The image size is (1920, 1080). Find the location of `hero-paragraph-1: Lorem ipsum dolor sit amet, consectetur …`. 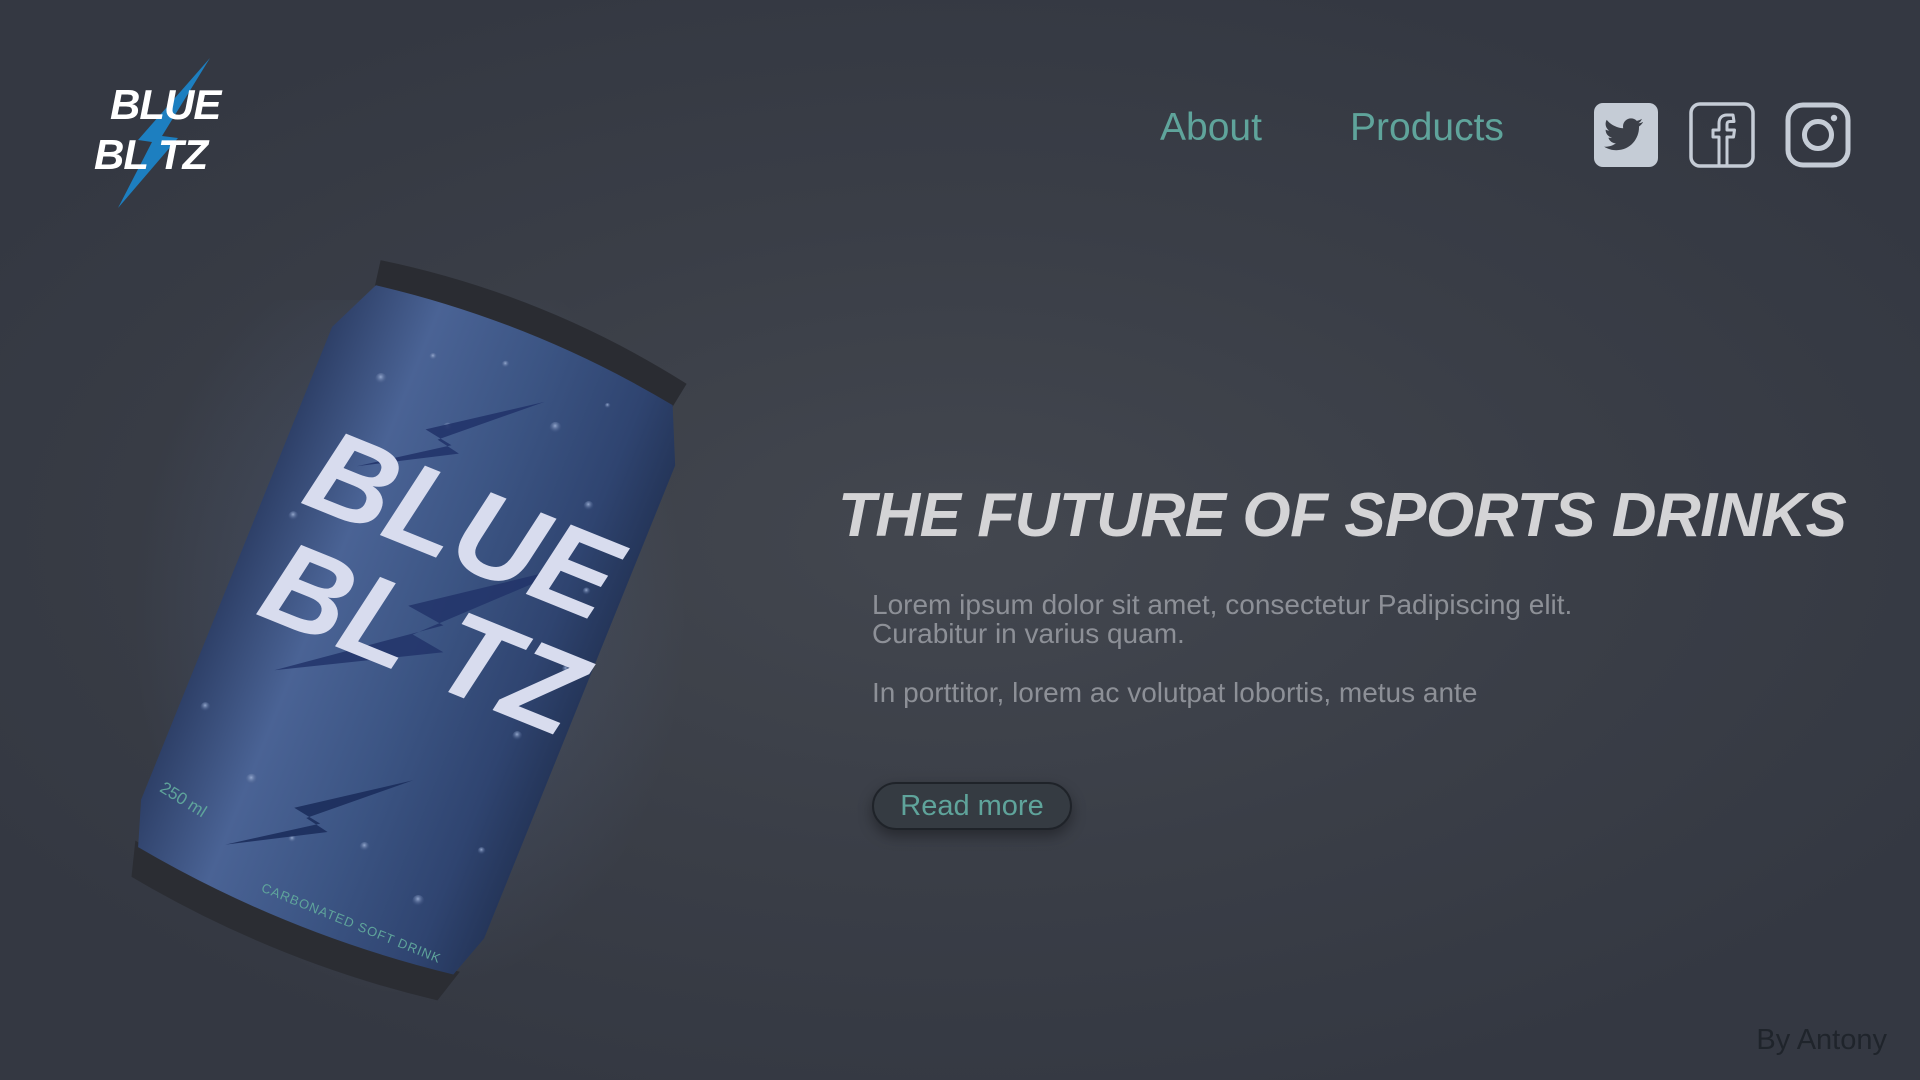

hero-paragraph-1: Lorem ipsum dolor sit amet, consectetur … is located at coordinates (1222, 619).